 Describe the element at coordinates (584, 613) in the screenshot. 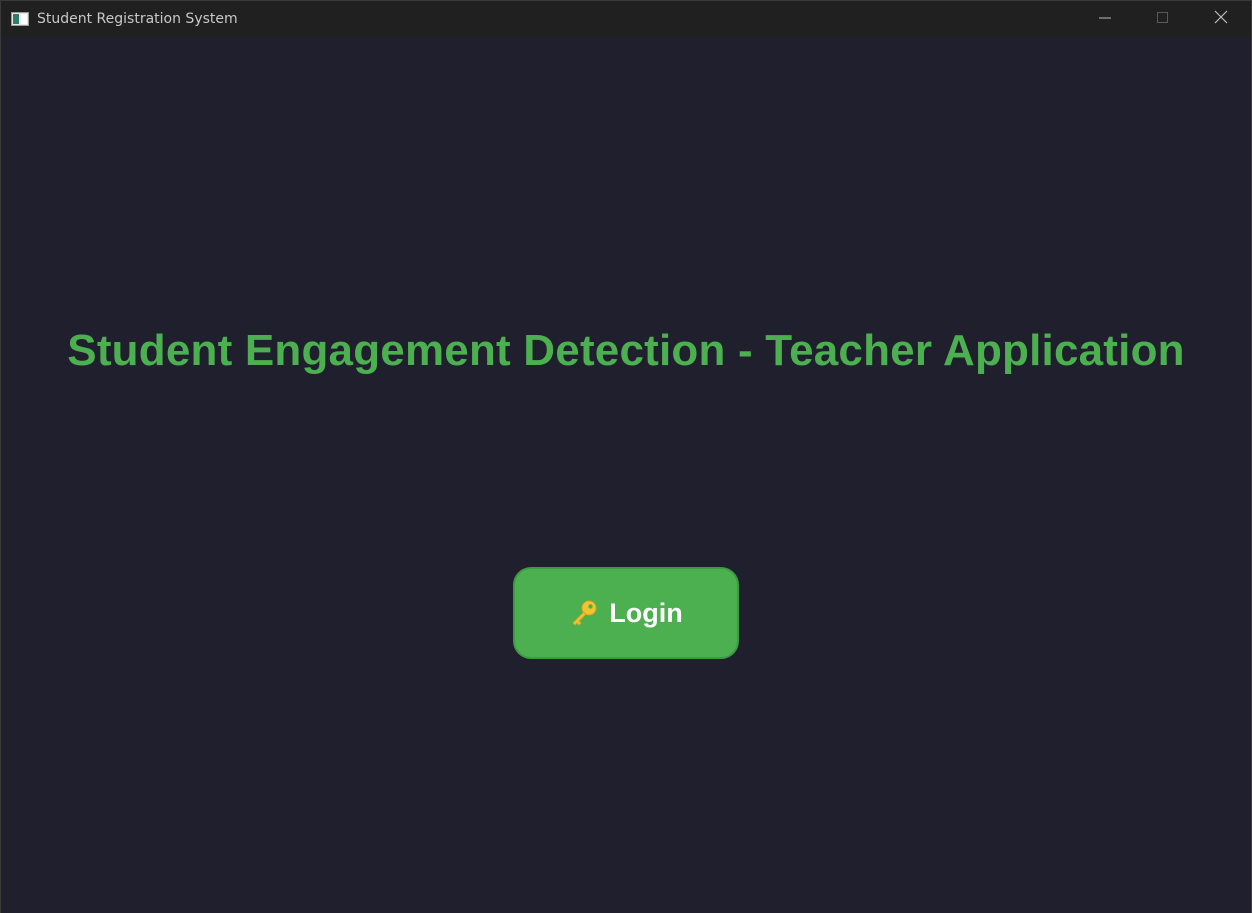

I see `key-icon` at that location.